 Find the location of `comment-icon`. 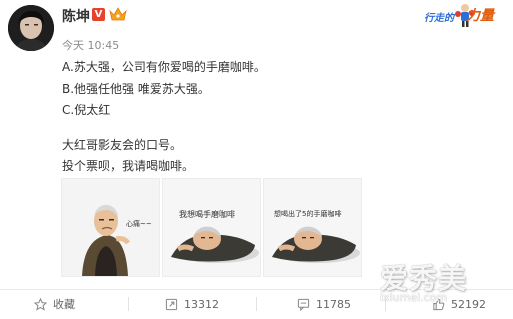

comment-icon is located at coordinates (303, 304).